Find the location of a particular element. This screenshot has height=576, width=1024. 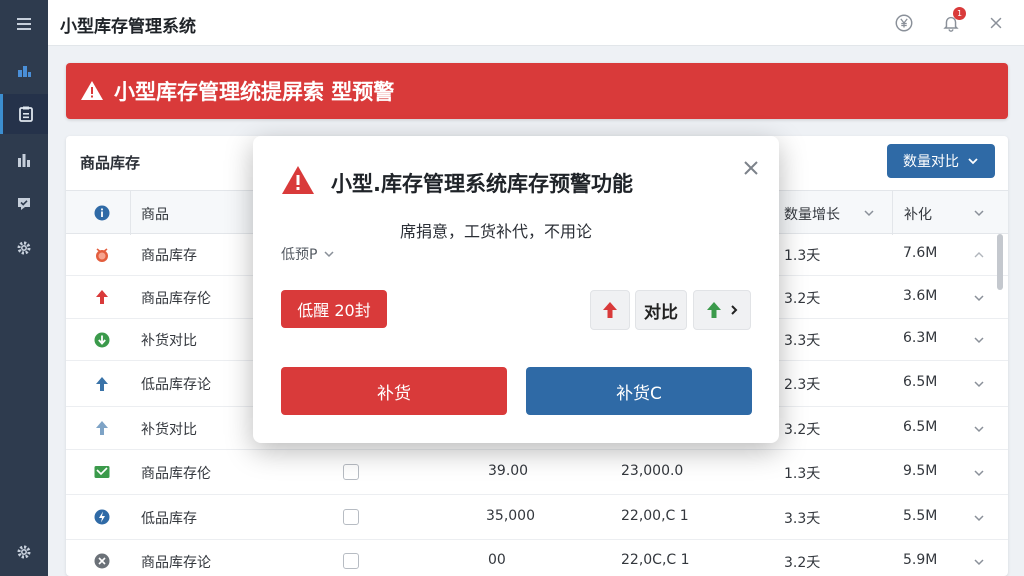

quantity-value: 35,000 is located at coordinates (510, 516).